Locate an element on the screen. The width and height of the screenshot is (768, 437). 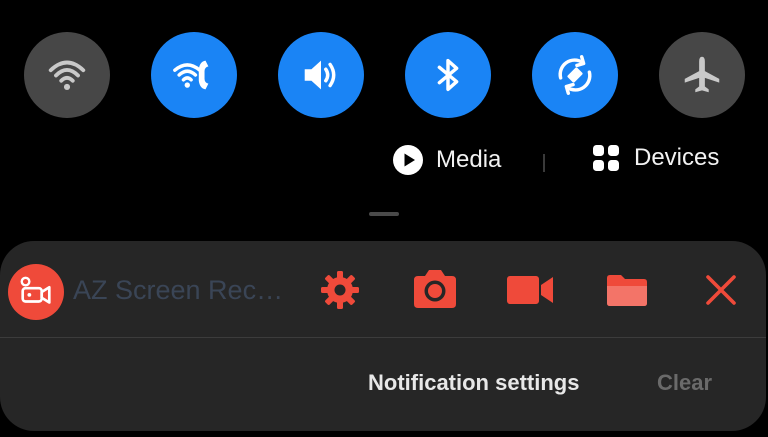
devices-label: Devices is located at coordinates (677, 157).